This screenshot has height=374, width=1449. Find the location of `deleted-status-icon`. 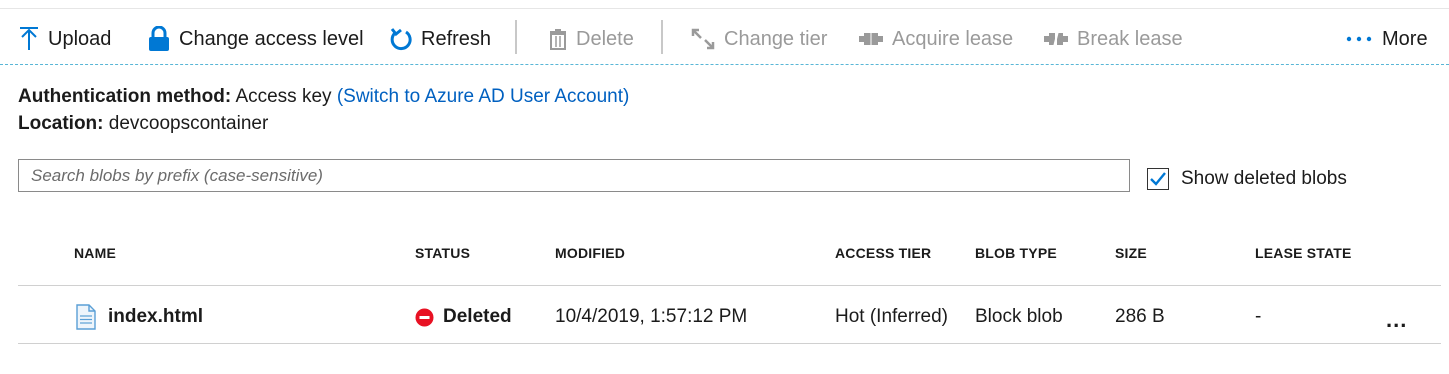

deleted-status-icon is located at coordinates (424, 317).